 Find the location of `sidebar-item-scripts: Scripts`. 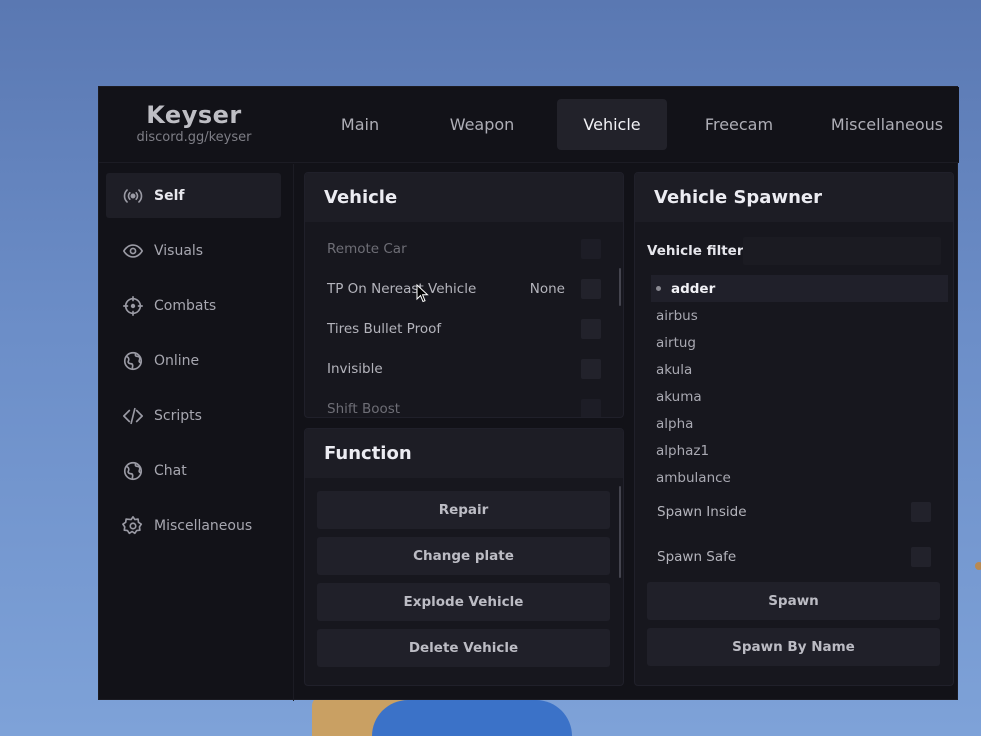

sidebar-item-scripts: Scripts is located at coordinates (193, 415).